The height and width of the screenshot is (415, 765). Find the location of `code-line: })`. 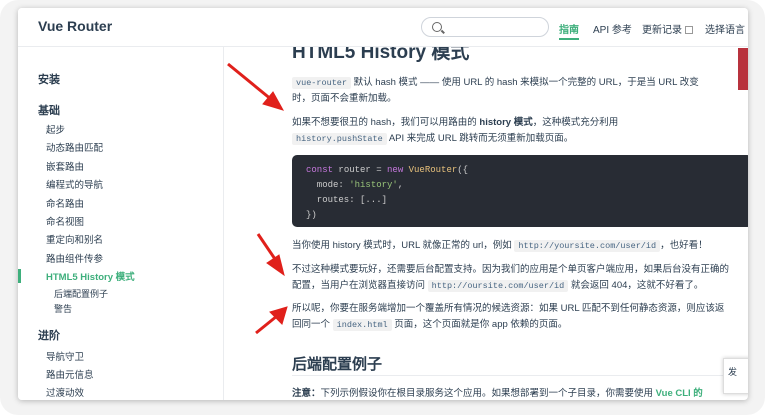

code-line: }) is located at coordinates (311, 215).